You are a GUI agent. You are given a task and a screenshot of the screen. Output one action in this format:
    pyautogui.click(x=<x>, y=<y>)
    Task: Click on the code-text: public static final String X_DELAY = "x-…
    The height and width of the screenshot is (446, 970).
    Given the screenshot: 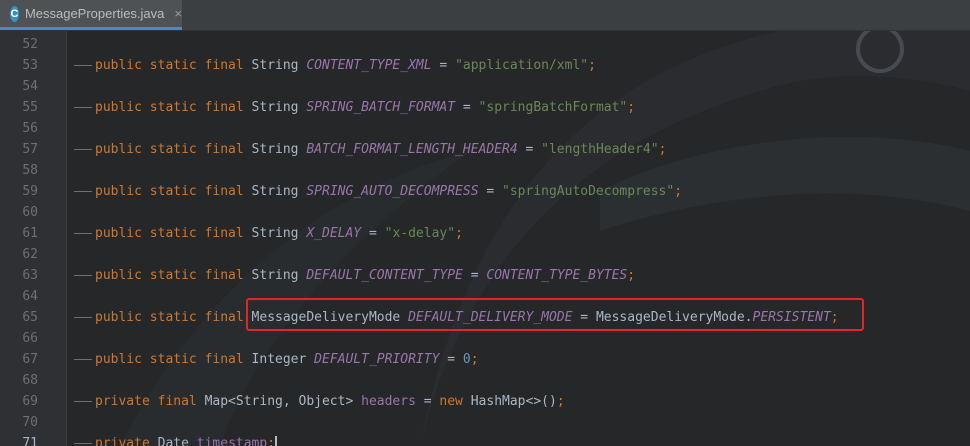 What is the action you would take?
    pyautogui.click(x=268, y=233)
    